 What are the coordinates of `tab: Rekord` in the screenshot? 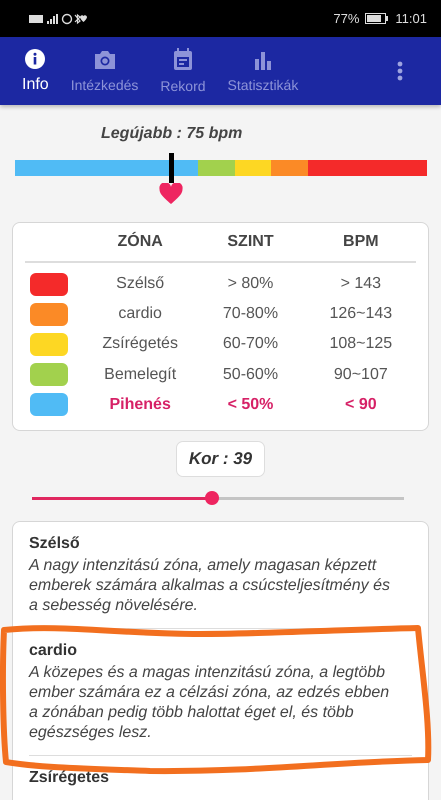 It's located at (183, 71).